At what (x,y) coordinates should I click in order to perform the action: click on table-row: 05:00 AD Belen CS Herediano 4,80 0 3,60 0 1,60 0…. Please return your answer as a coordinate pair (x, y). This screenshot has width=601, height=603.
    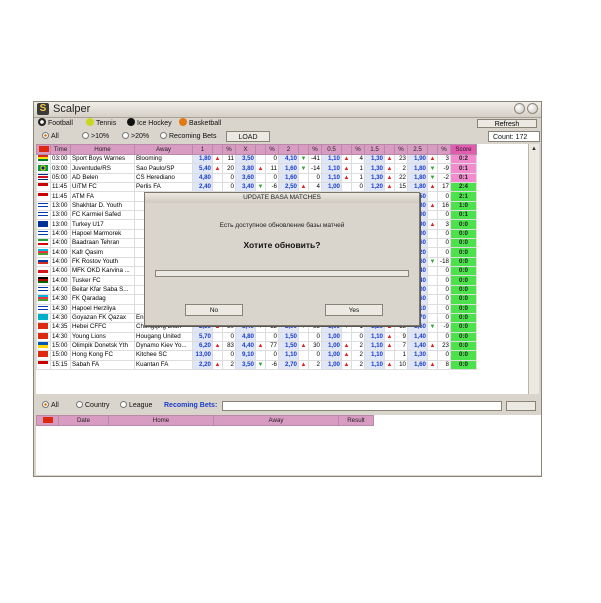
    Looking at the image, I should click on (256, 178).